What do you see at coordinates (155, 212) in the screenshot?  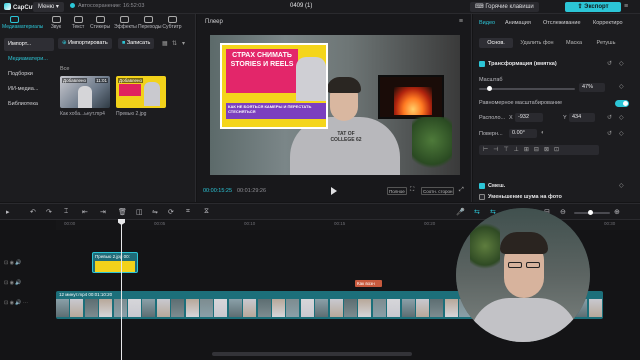 I see `reverse-icon: ⇋` at bounding box center [155, 212].